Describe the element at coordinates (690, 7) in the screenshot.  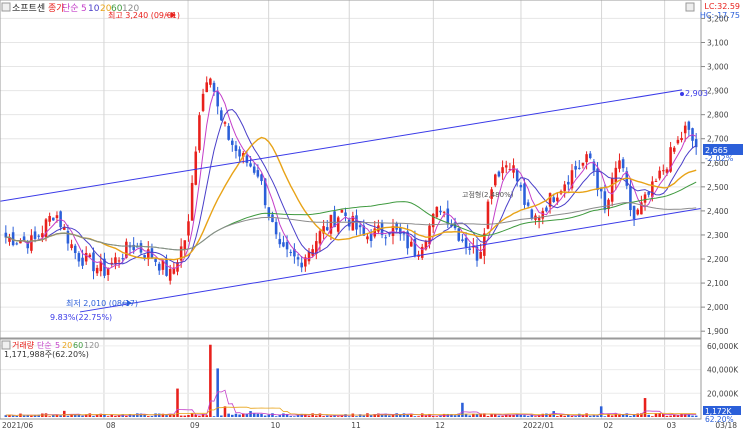
I see `chart-settings-icon` at that location.